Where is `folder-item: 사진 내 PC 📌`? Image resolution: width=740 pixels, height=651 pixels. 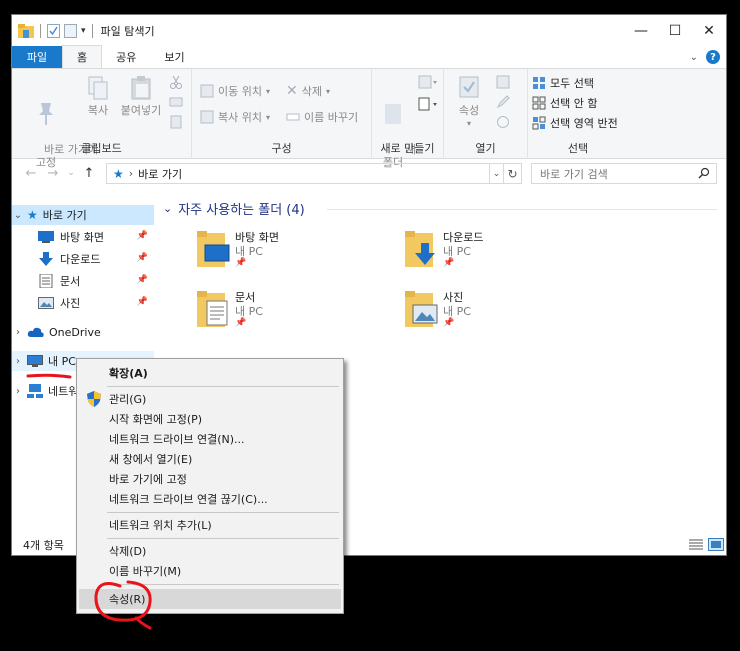
folder-item: 사진 내 PC 📌 is located at coordinates (503, 313).